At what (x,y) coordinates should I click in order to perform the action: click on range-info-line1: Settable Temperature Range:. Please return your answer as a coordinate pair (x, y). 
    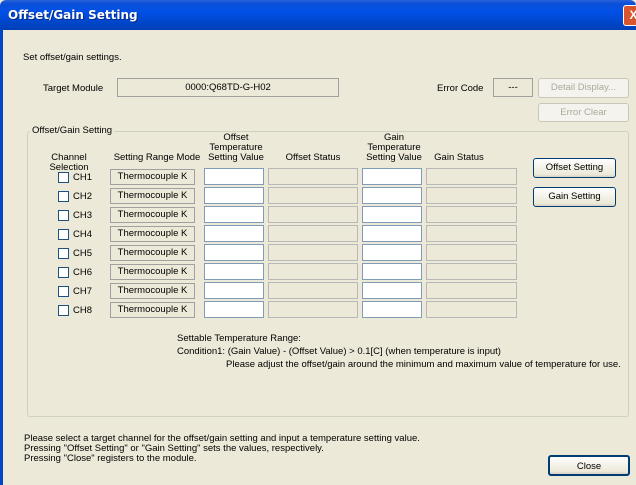
    Looking at the image, I should click on (239, 338).